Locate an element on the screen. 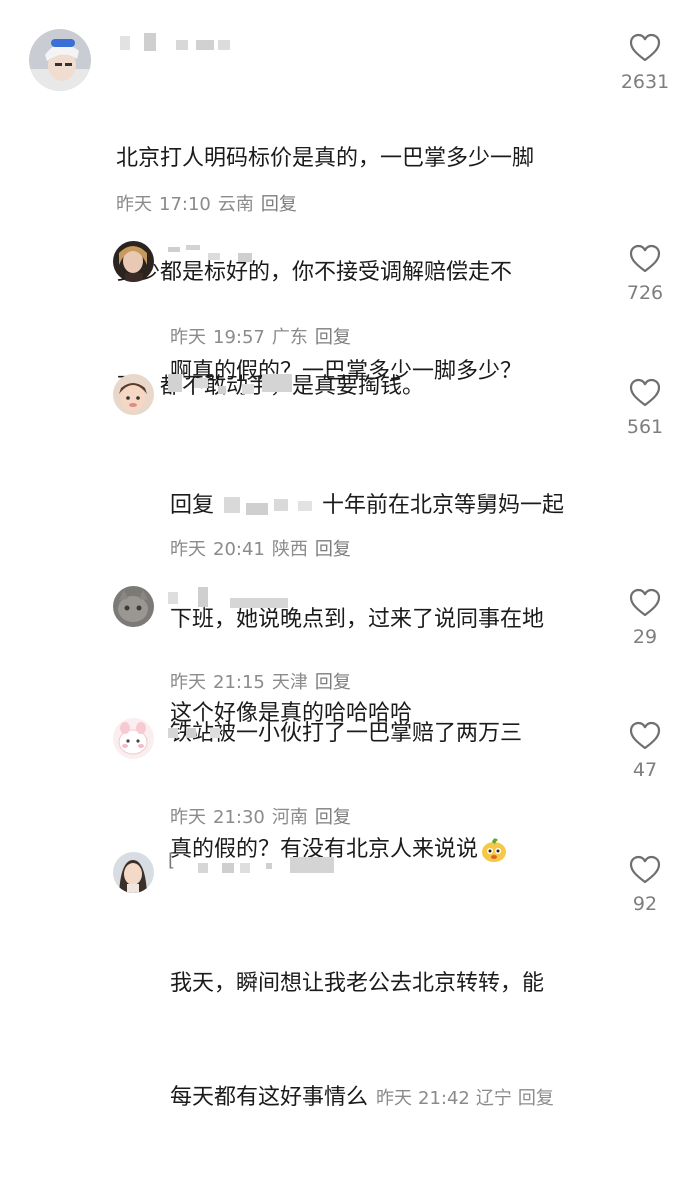 The width and height of the screenshot is (690, 1194). comment-time: 19:57 is located at coordinates (239, 337).